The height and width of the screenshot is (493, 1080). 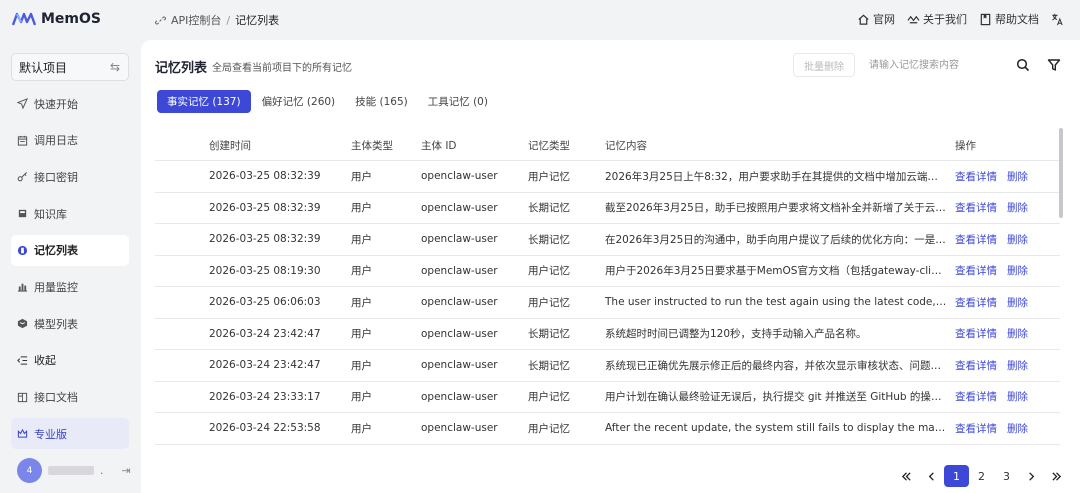 What do you see at coordinates (1054, 65) in the screenshot?
I see `filter-icon` at bounding box center [1054, 65].